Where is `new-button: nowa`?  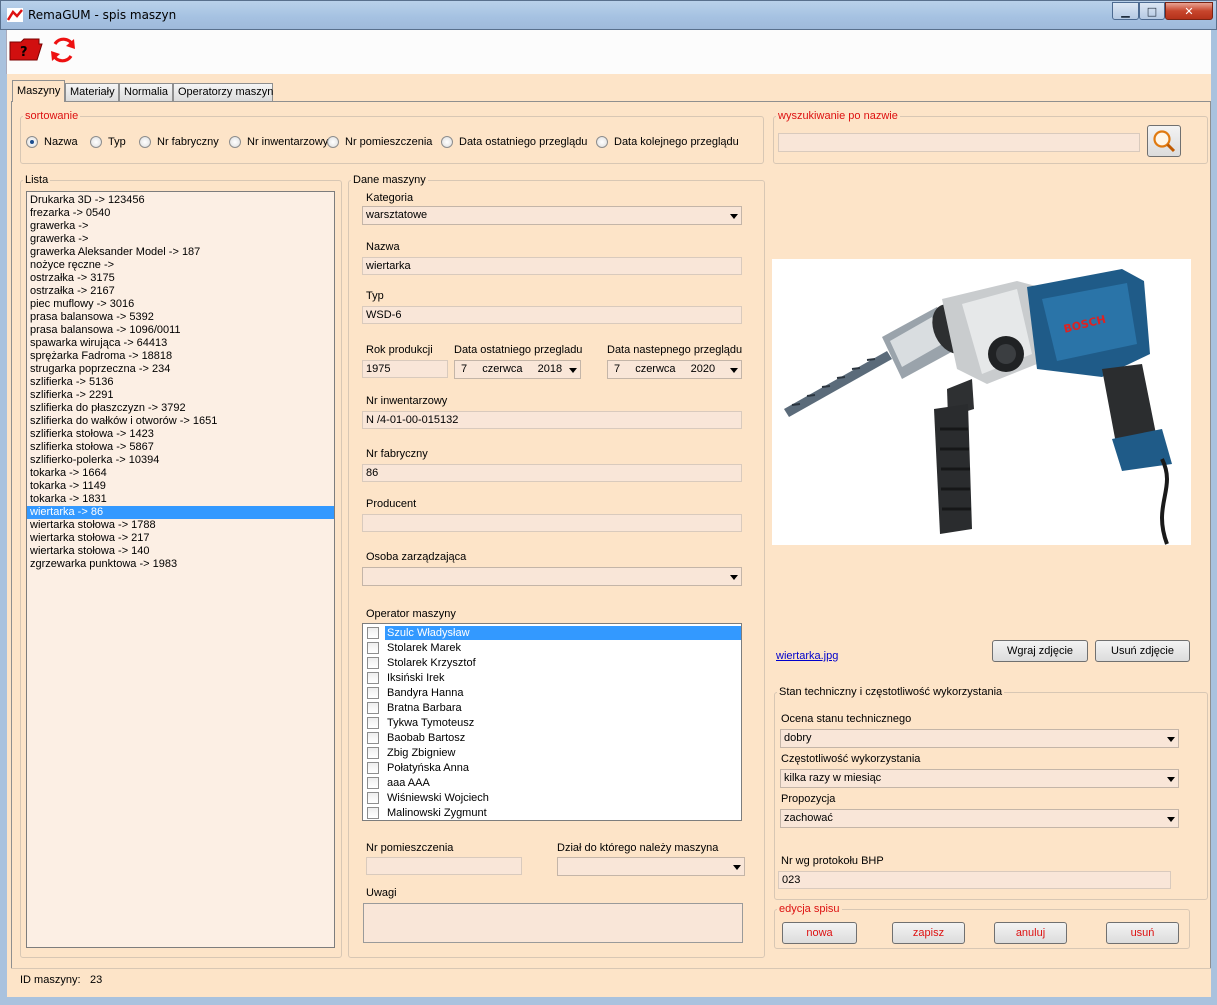
new-button: nowa is located at coordinates (819, 933).